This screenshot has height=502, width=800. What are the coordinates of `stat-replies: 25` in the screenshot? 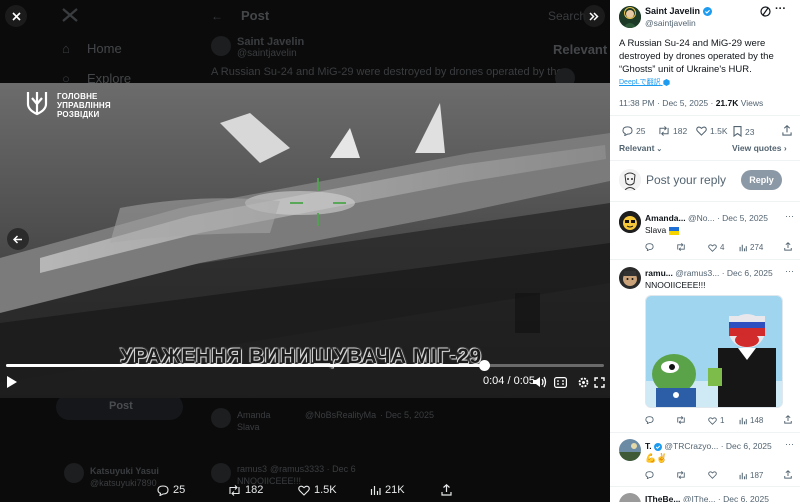 It's located at (171, 490).